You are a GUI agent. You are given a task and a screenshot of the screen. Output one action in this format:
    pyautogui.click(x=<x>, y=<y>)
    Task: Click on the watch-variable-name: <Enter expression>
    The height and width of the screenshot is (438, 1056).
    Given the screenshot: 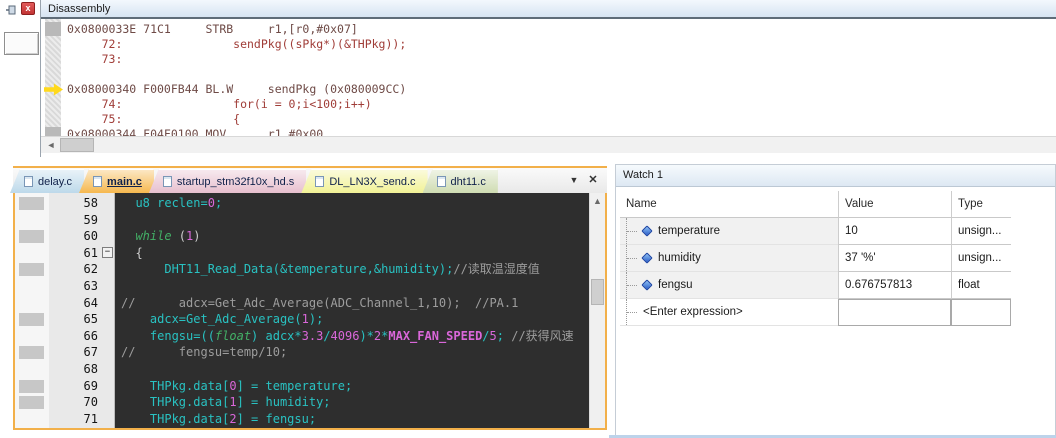 What is the action you would take?
    pyautogui.click(x=693, y=312)
    